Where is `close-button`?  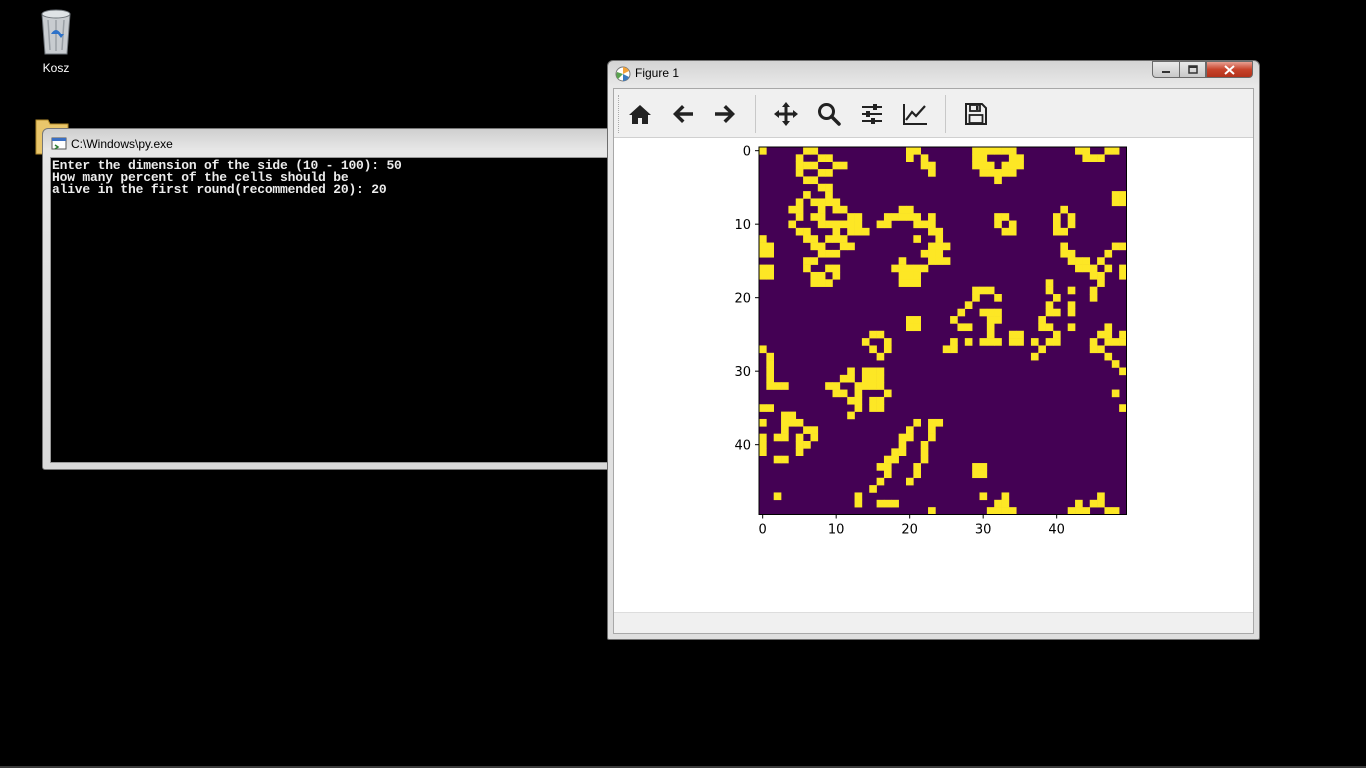 close-button is located at coordinates (1229, 69).